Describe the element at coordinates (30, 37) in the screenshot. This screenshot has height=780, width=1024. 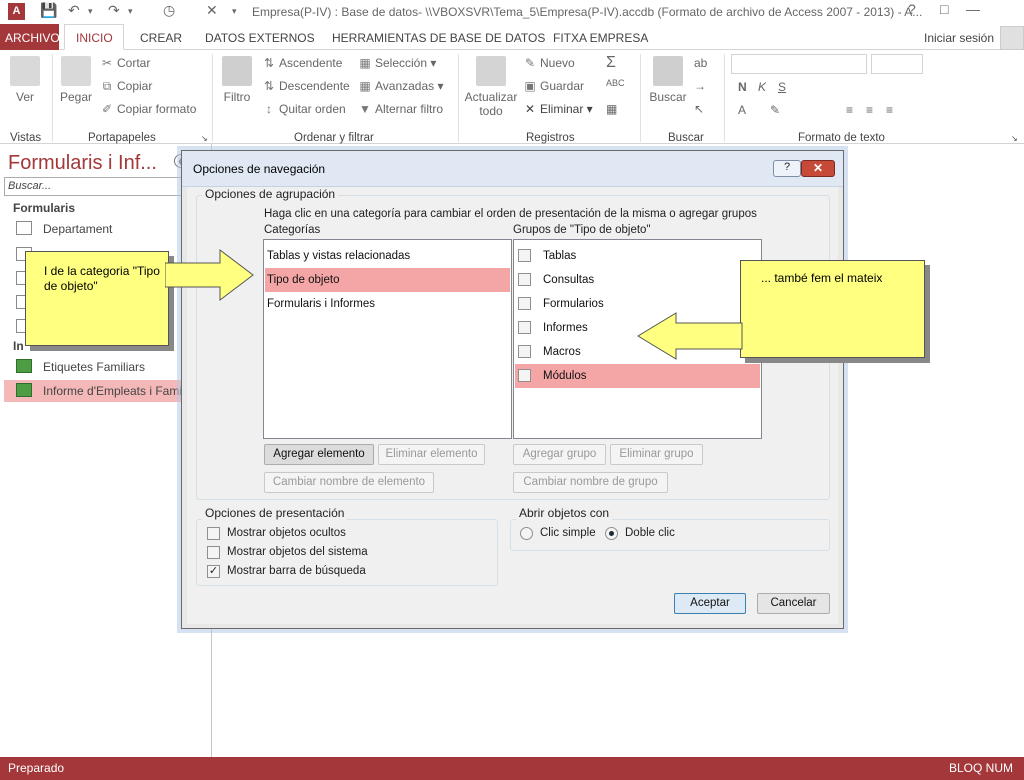
I see `tab-archivo: ARCHIVO` at that location.